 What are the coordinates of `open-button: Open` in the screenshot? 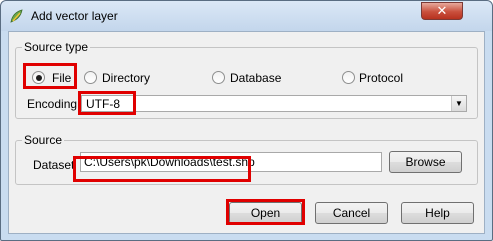 It's located at (265, 213).